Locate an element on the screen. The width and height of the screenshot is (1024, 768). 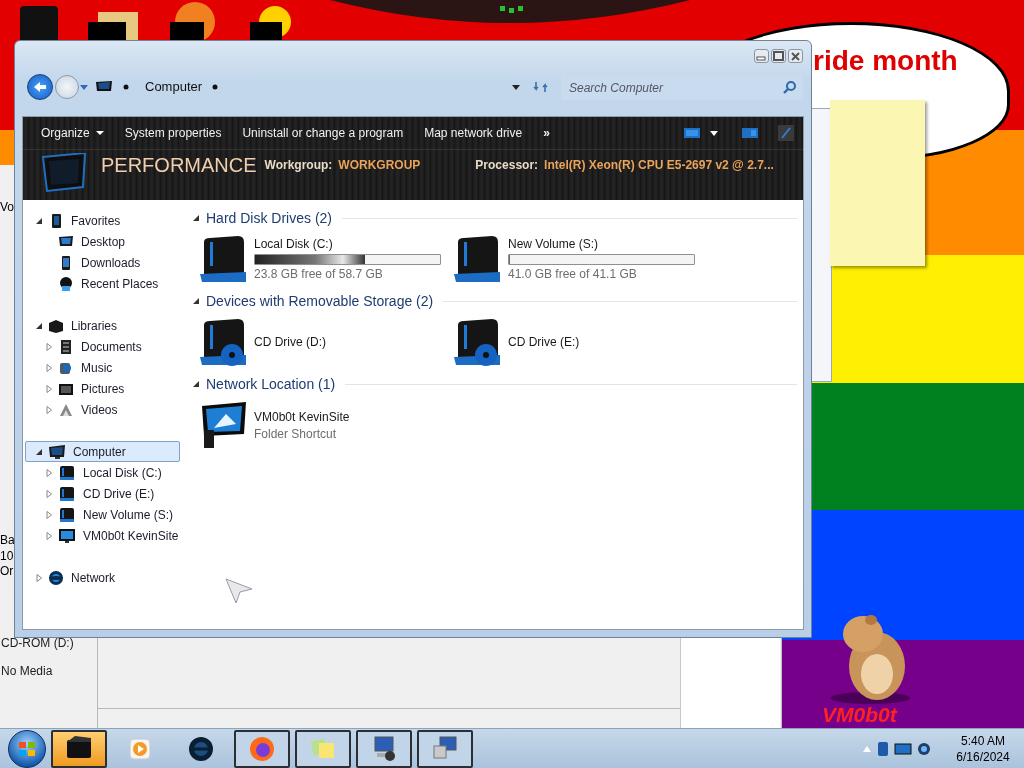
drive-item: VM0b0t KevinSite Folder Shortcut is located at coordinates (327, 425).